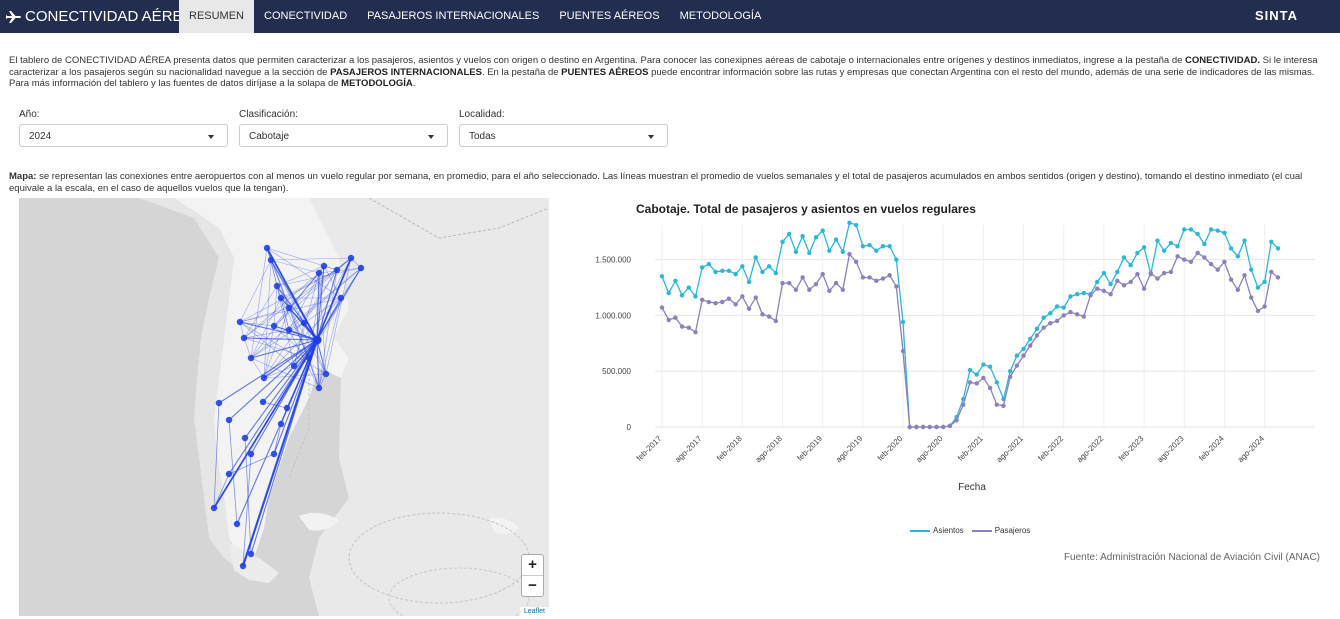  I want to click on legend-item-pasajeros: Pasajeros, so click(1000, 530).